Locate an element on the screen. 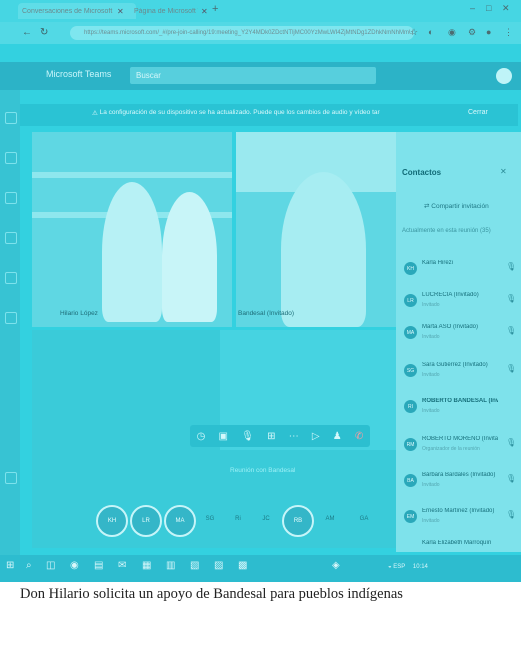  back-arrow-icon: ← is located at coordinates (27, 32).